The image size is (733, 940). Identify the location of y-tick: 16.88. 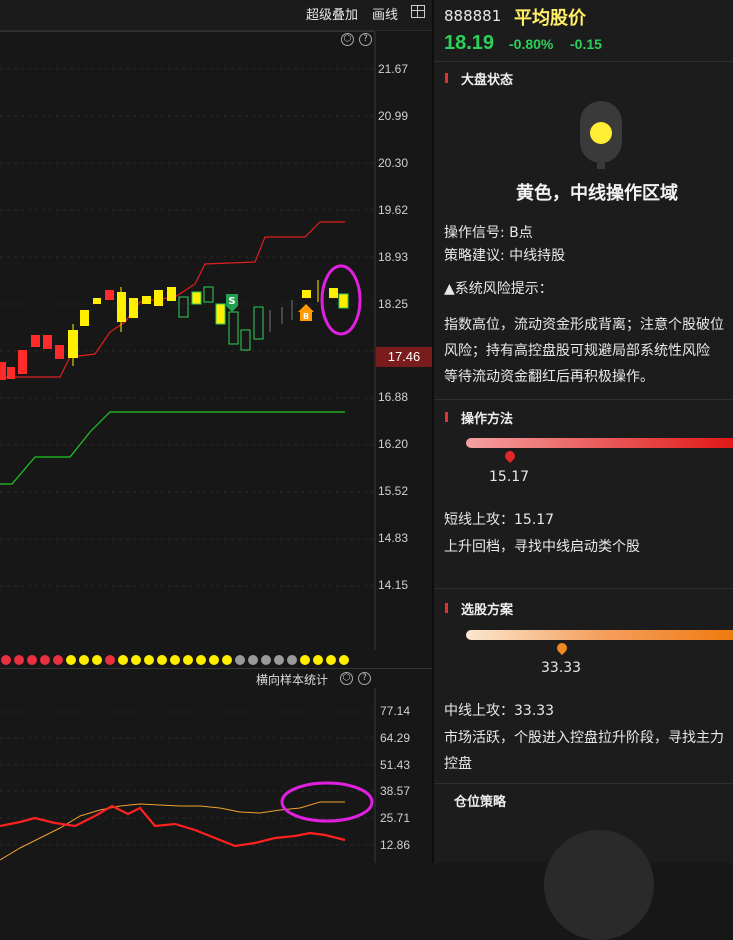
(393, 397).